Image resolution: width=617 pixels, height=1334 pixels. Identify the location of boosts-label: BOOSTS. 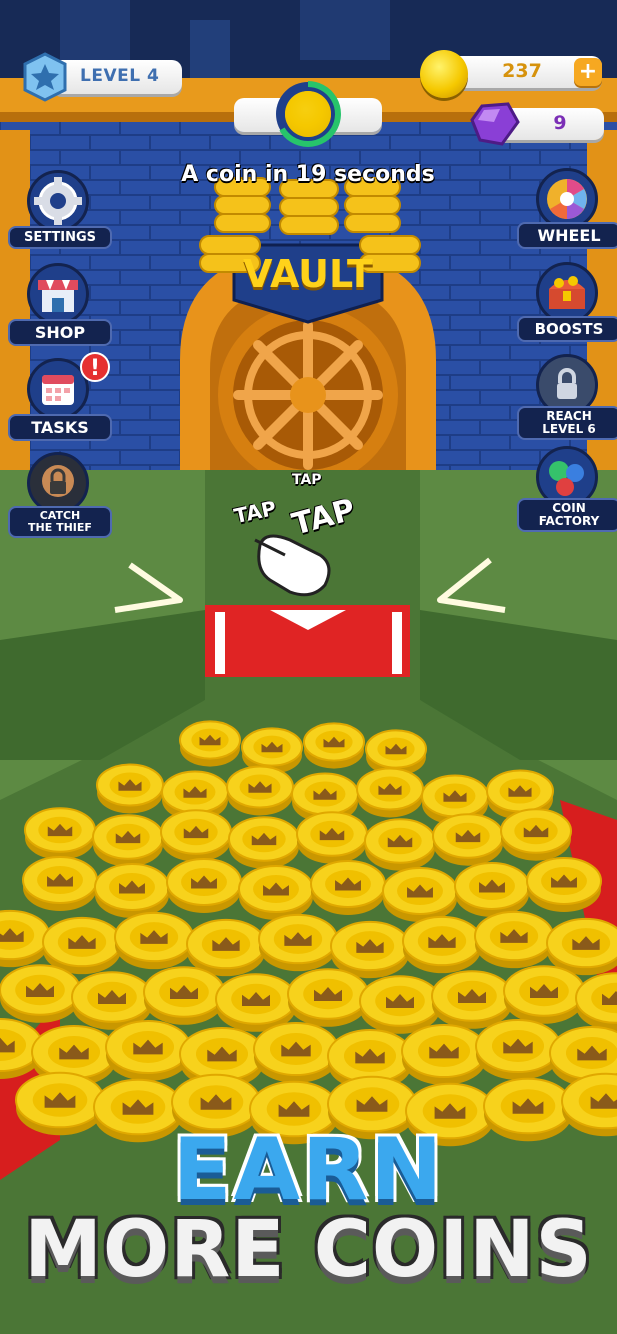
(567, 329).